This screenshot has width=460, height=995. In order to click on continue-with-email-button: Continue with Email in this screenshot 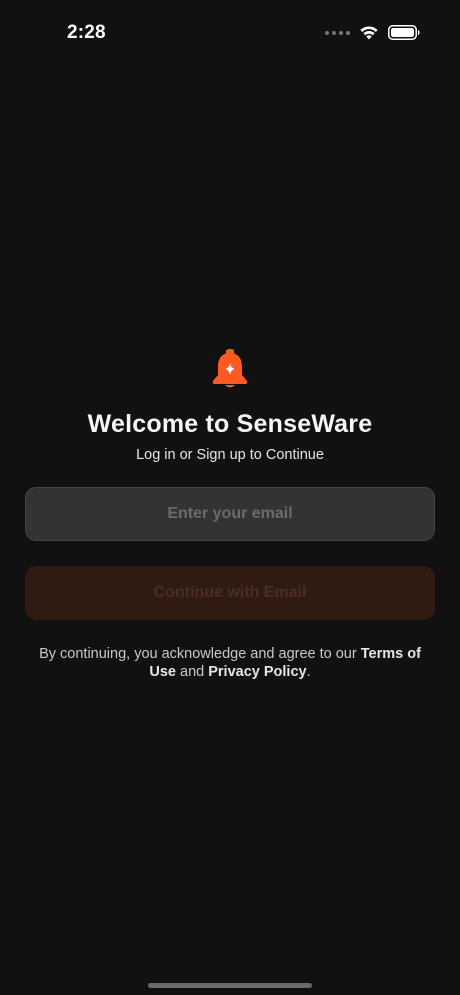, I will do `click(230, 593)`.